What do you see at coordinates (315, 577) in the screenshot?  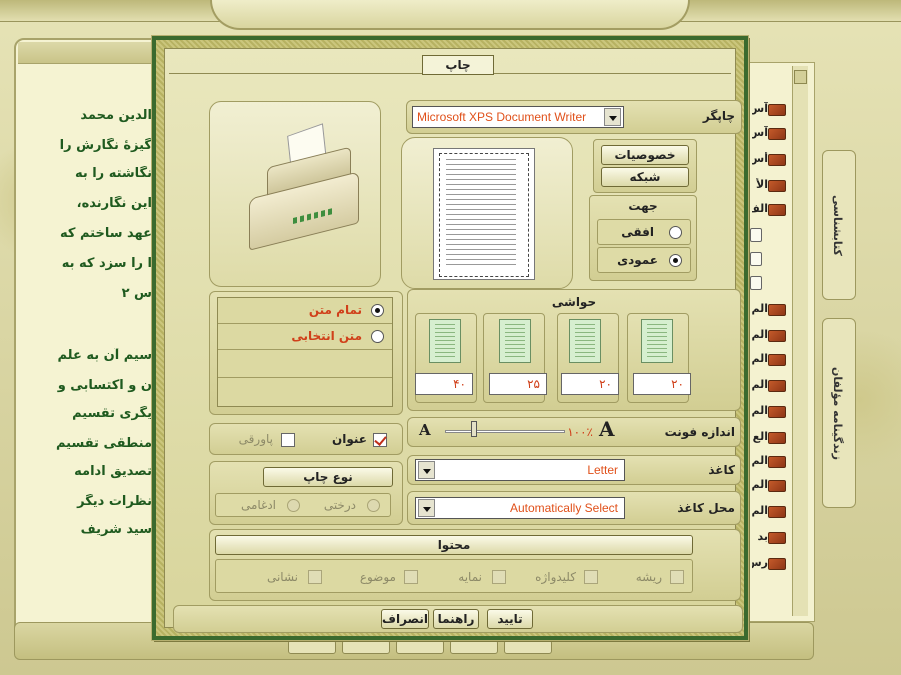 I see `content-address-checkbox` at bounding box center [315, 577].